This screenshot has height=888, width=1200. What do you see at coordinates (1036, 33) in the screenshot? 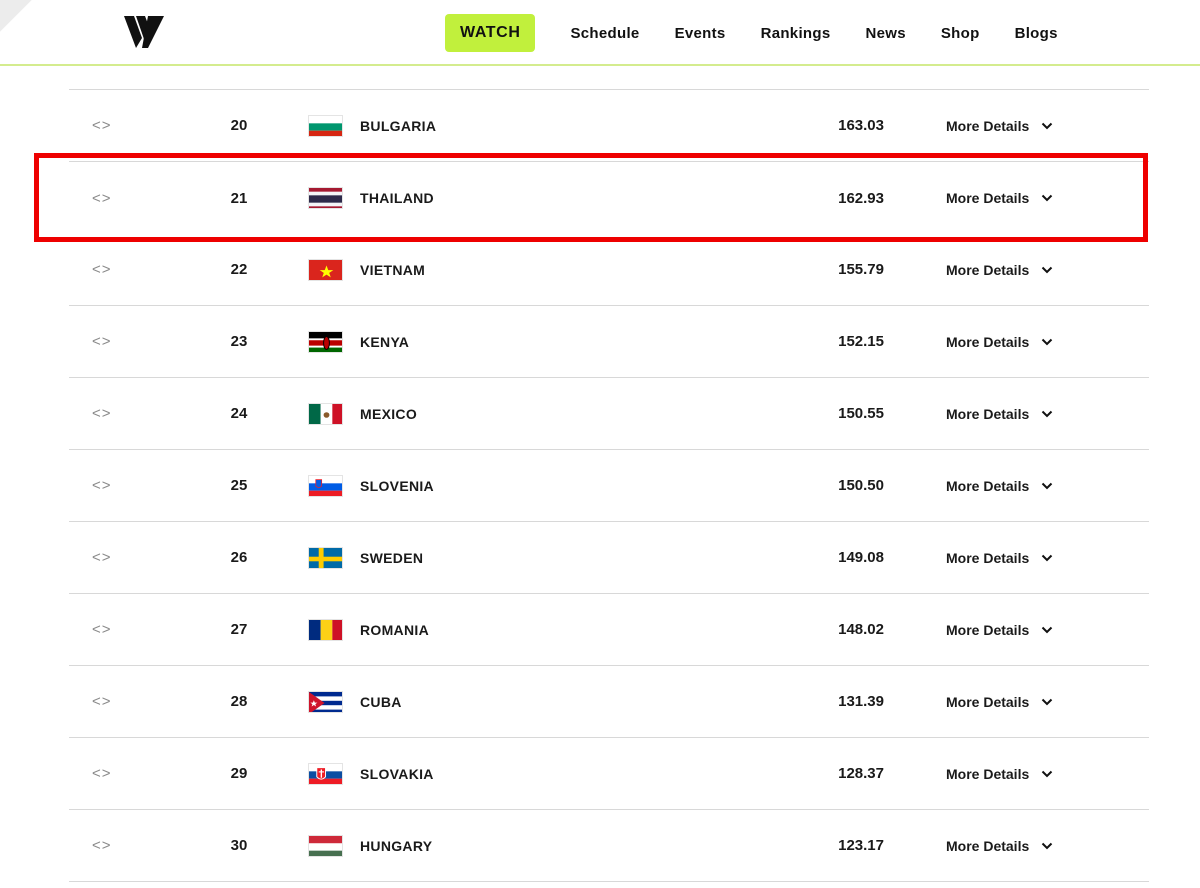
I see `nav-blogs: Blogs` at bounding box center [1036, 33].